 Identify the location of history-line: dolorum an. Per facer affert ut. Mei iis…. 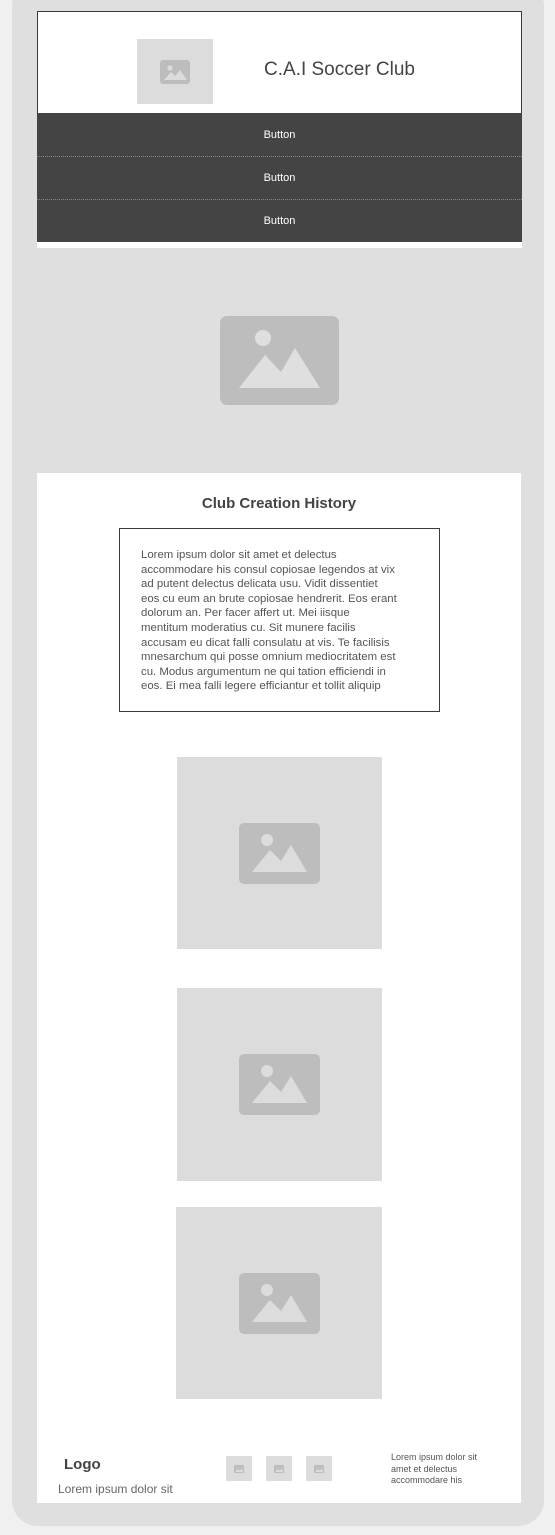
(245, 613).